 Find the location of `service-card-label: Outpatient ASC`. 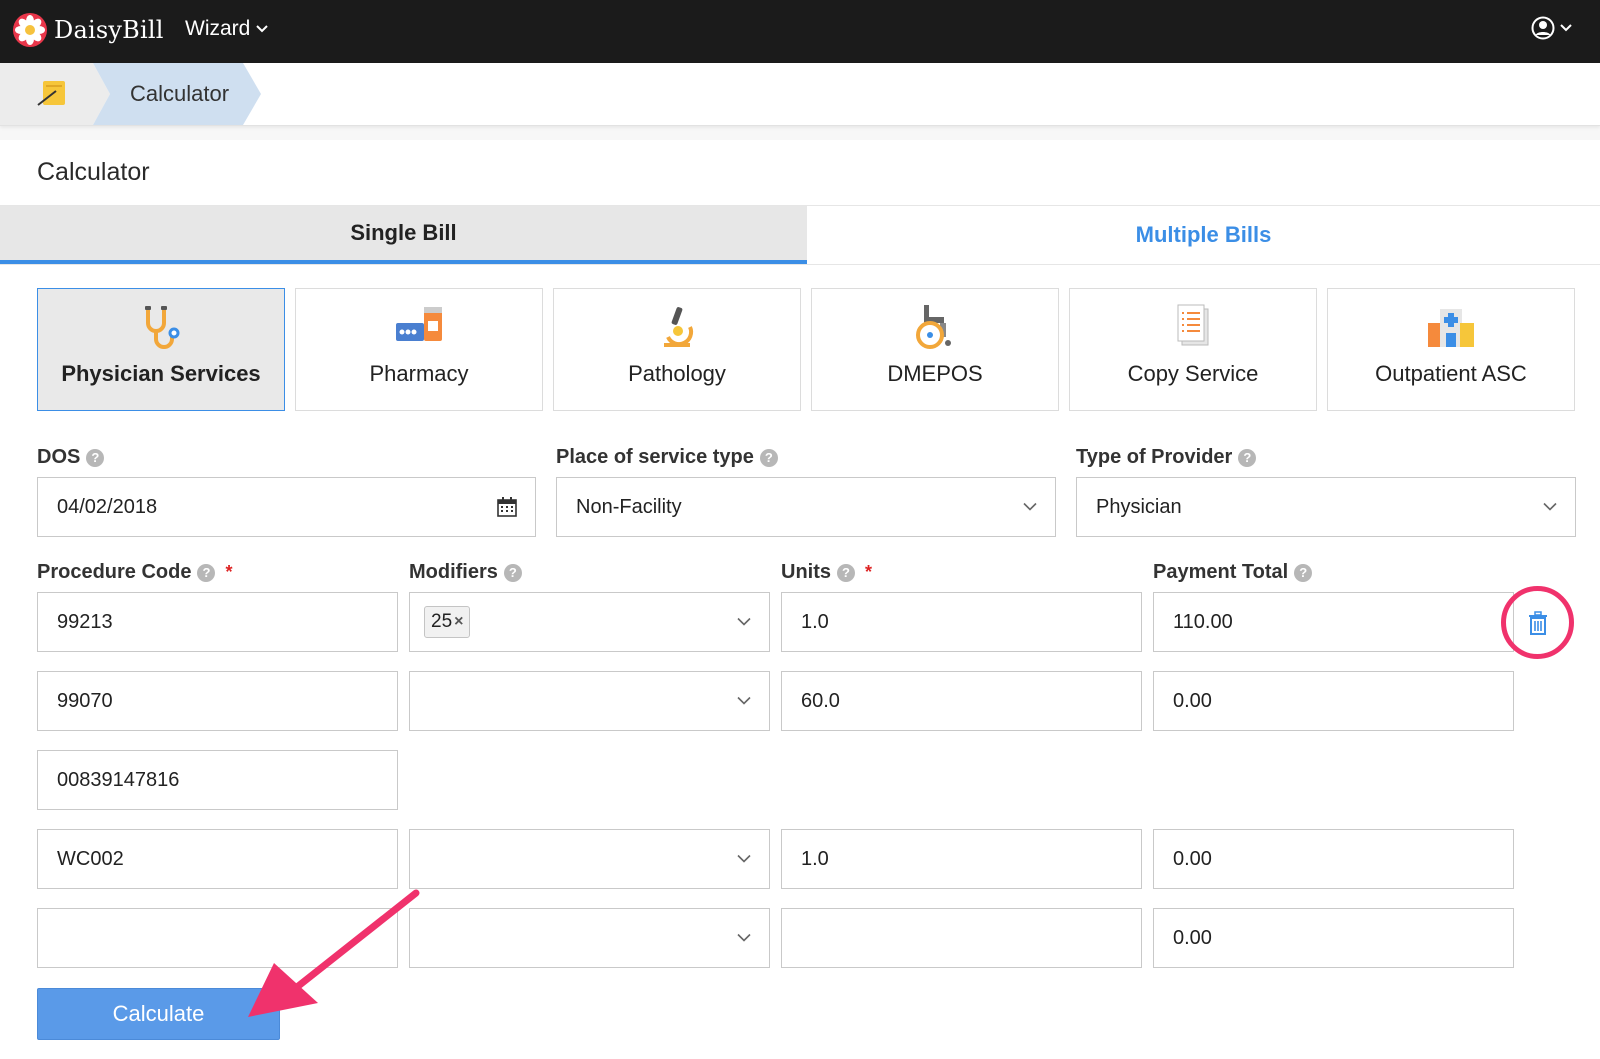

service-card-label: Outpatient ASC is located at coordinates (1451, 373).